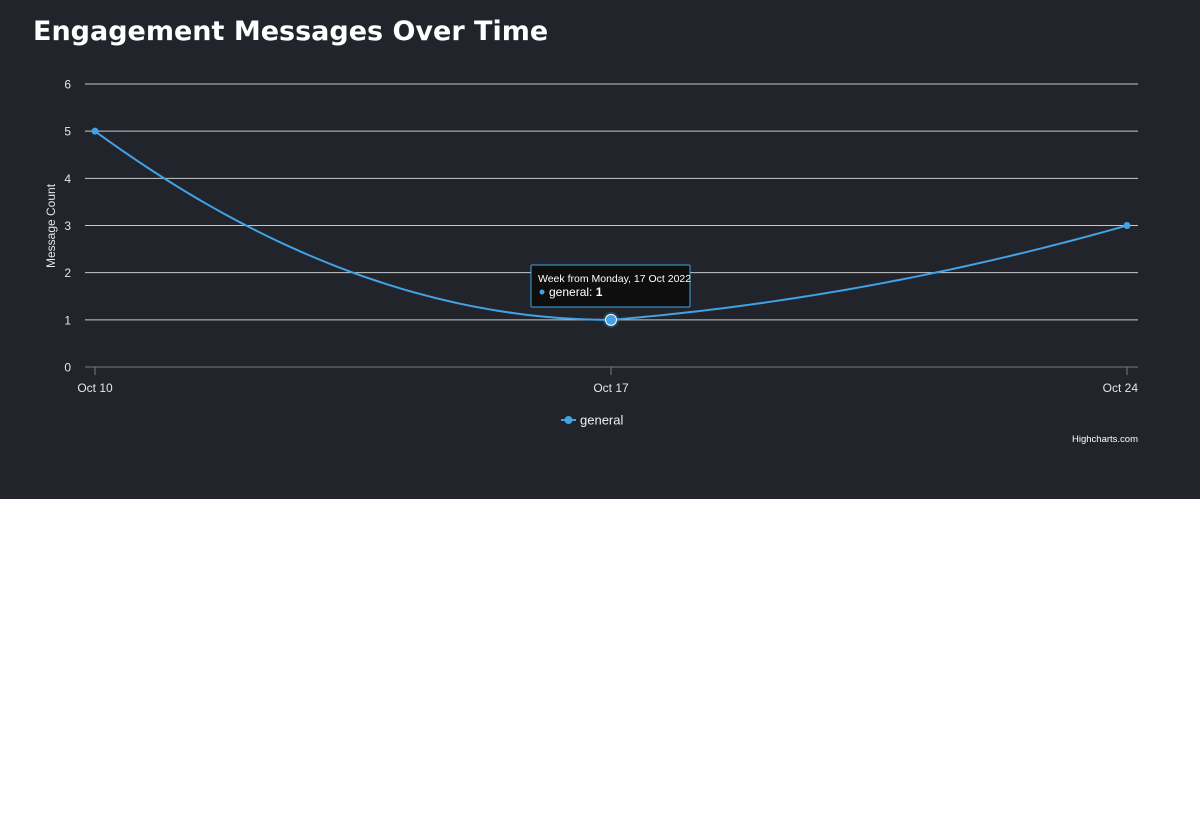 The height and width of the screenshot is (832, 1200). I want to click on tooltip: Week from Monday, 17 Oct 2022 general: 1, so click(610, 286).